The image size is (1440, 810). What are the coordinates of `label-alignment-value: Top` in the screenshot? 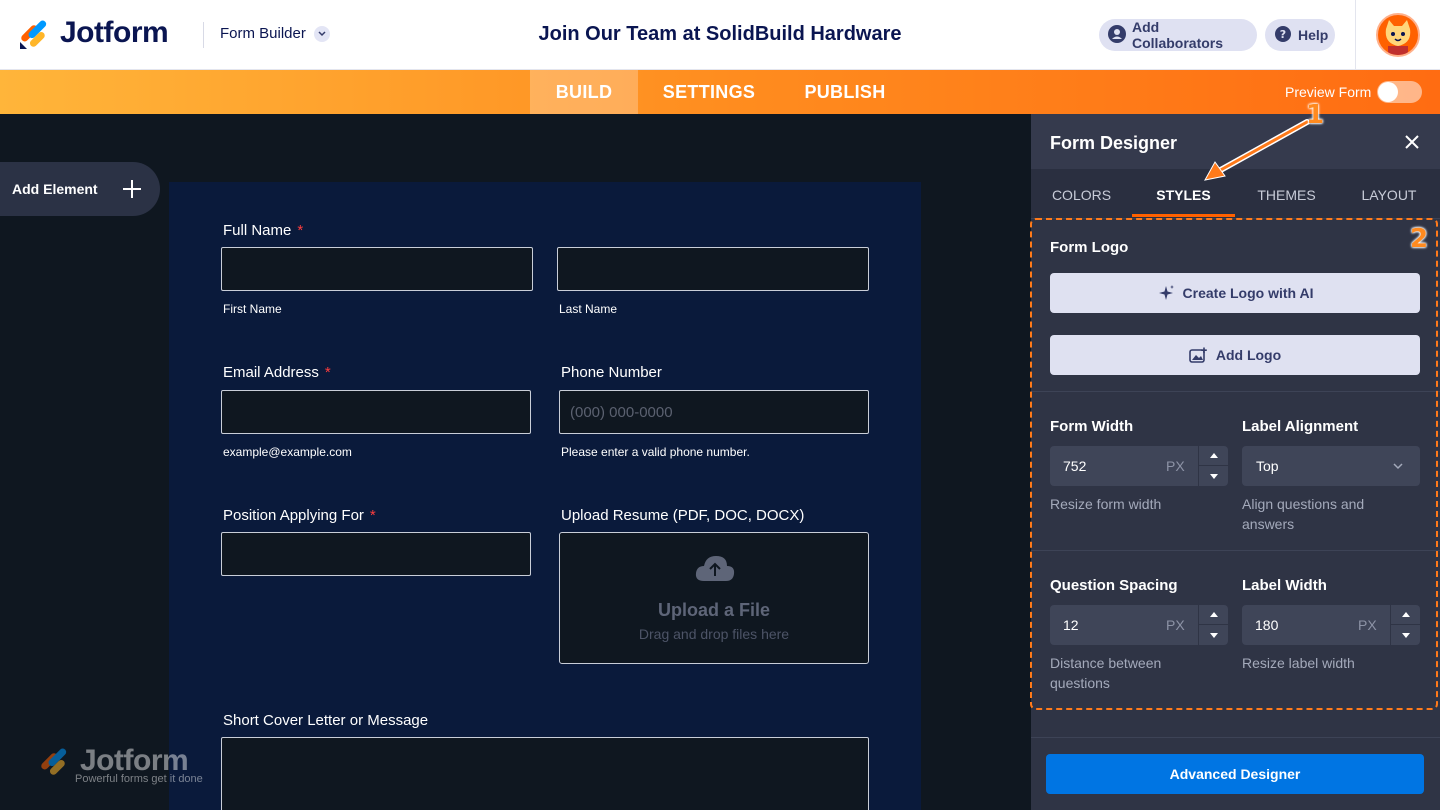 It's located at (1267, 466).